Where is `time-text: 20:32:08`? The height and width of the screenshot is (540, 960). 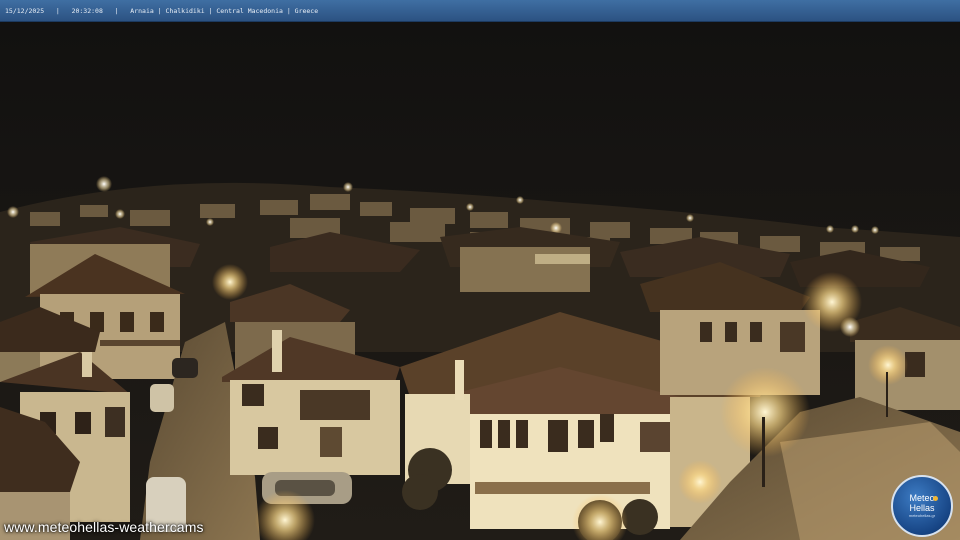 time-text: 20:32:08 is located at coordinates (87, 10).